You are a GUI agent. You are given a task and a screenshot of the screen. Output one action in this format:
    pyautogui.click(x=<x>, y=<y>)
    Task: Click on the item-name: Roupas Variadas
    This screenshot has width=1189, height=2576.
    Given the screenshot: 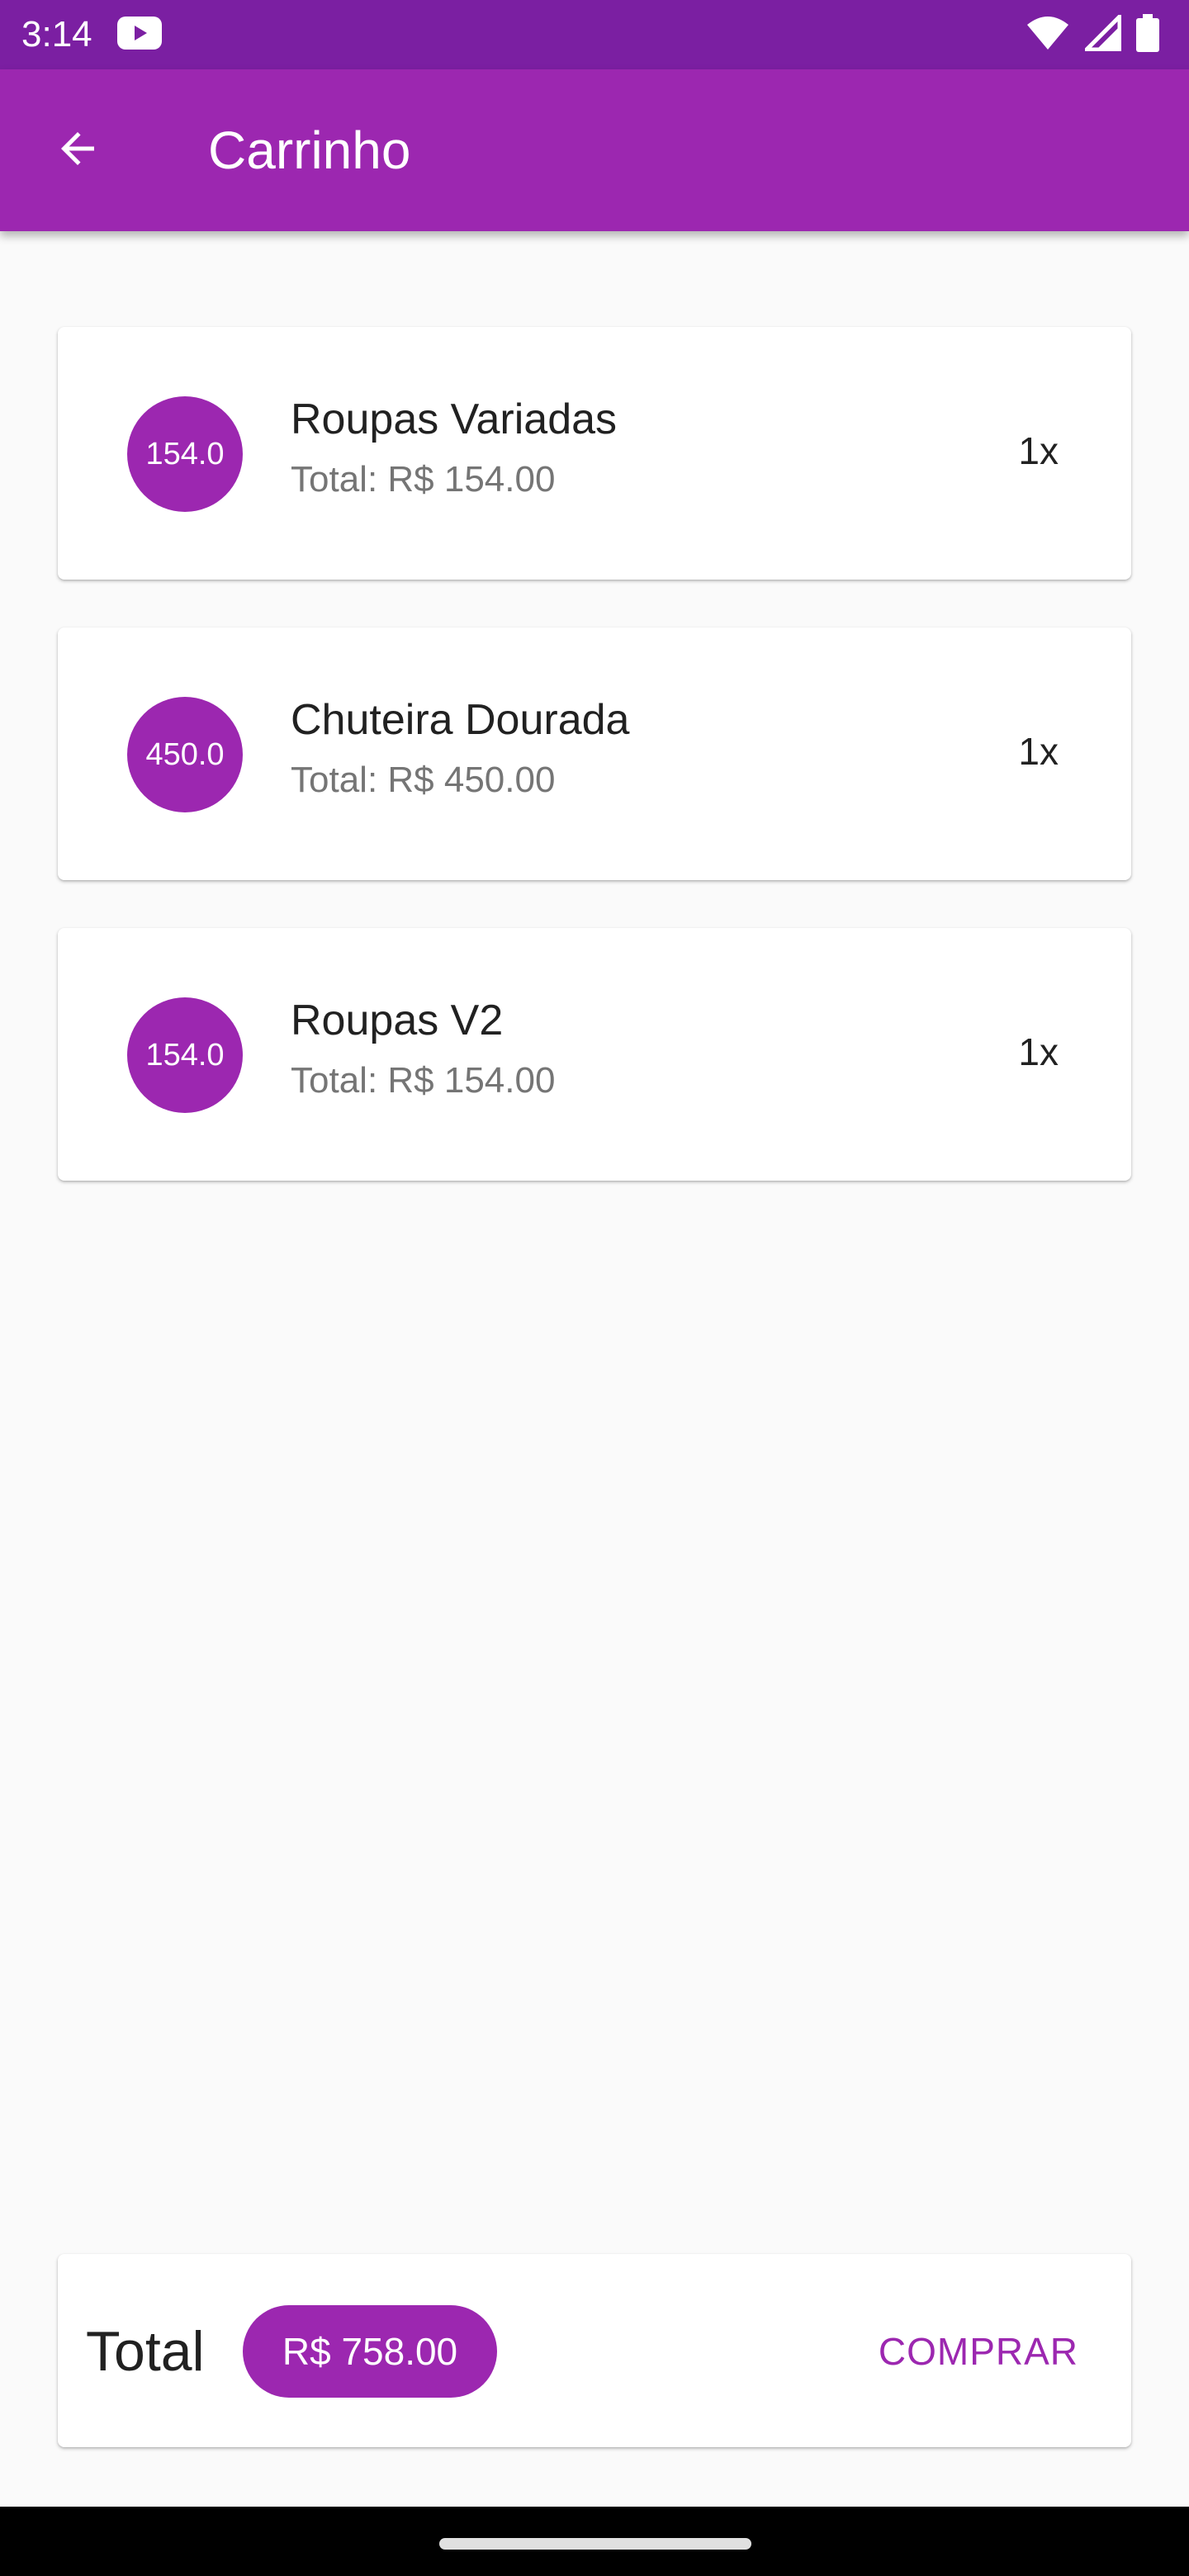 What is the action you would take?
    pyautogui.click(x=454, y=419)
    